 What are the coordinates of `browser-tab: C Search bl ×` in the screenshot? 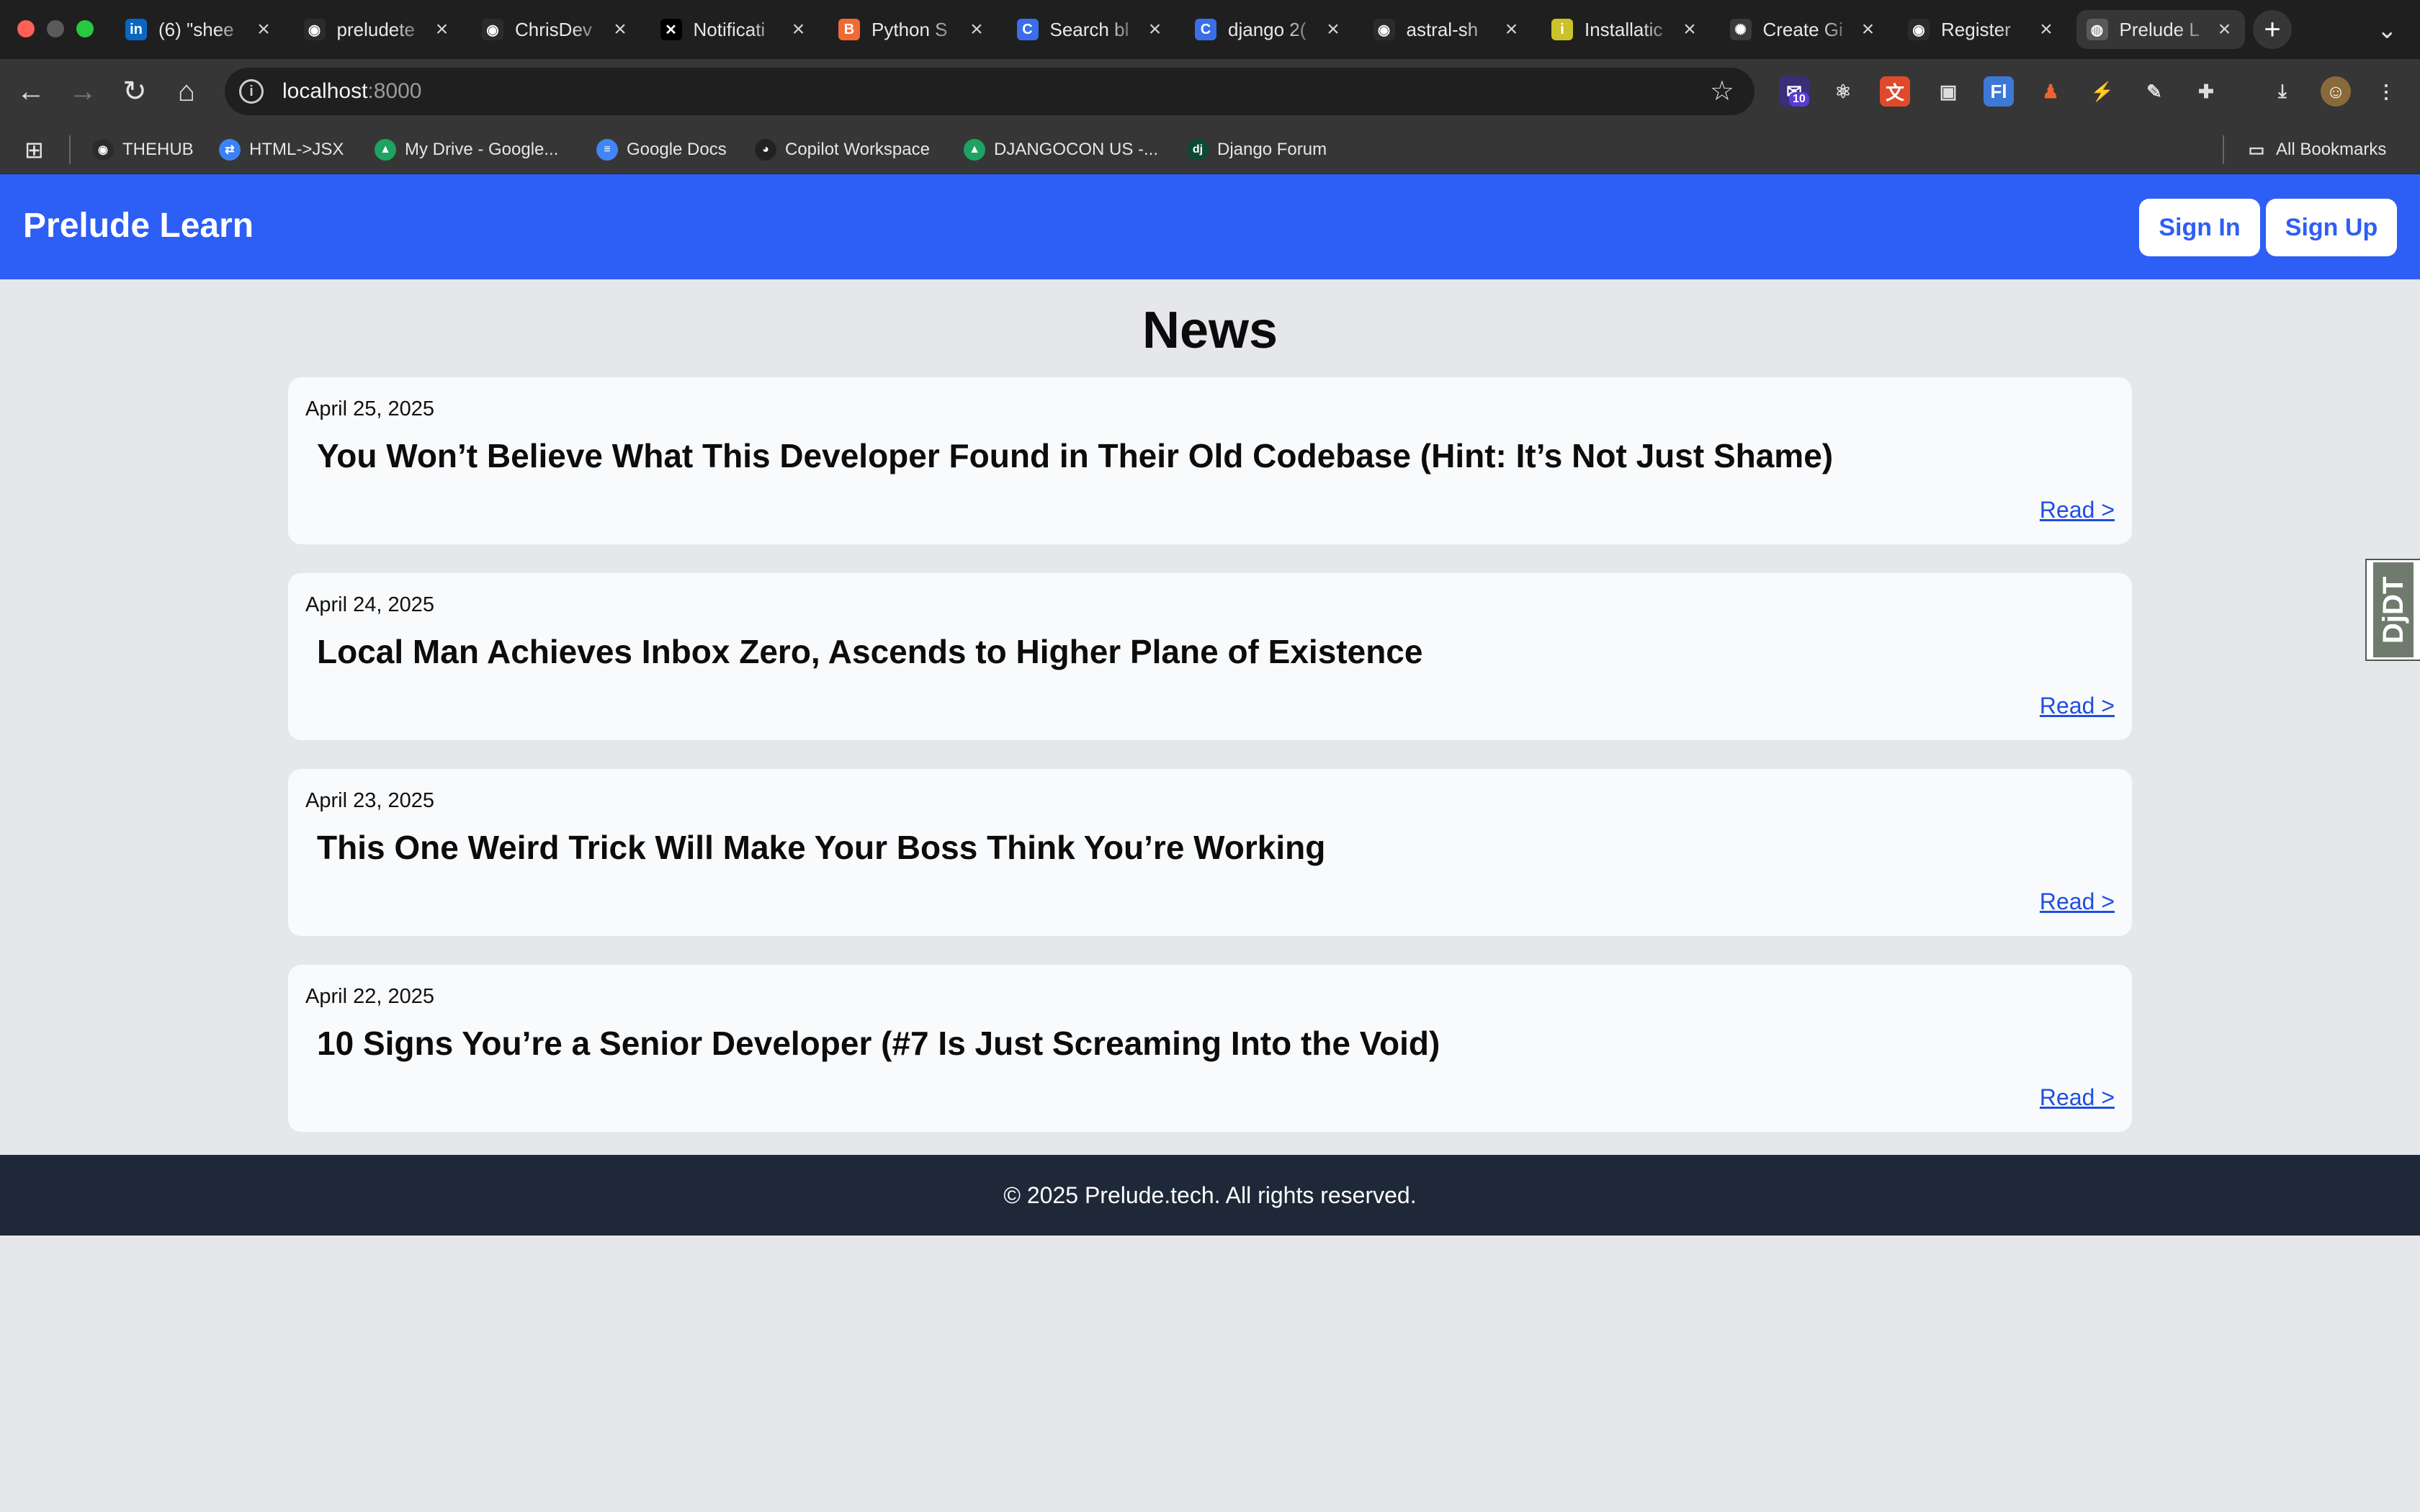 It's located at (1091, 29).